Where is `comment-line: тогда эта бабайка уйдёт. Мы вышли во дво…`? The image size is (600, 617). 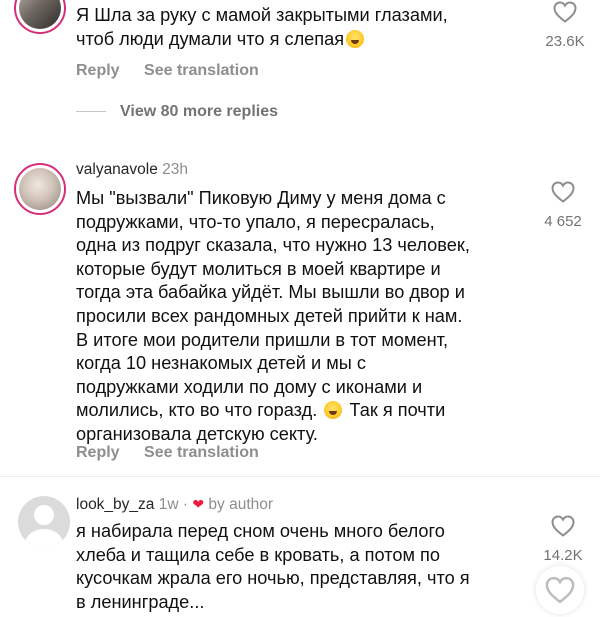 comment-line: тогда эта бабайка уйдёт. Мы вышли во дво… is located at coordinates (270, 292).